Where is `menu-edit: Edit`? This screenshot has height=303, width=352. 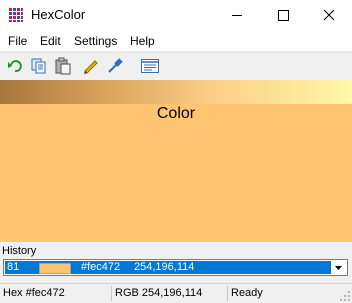 menu-edit: Edit is located at coordinates (50, 41).